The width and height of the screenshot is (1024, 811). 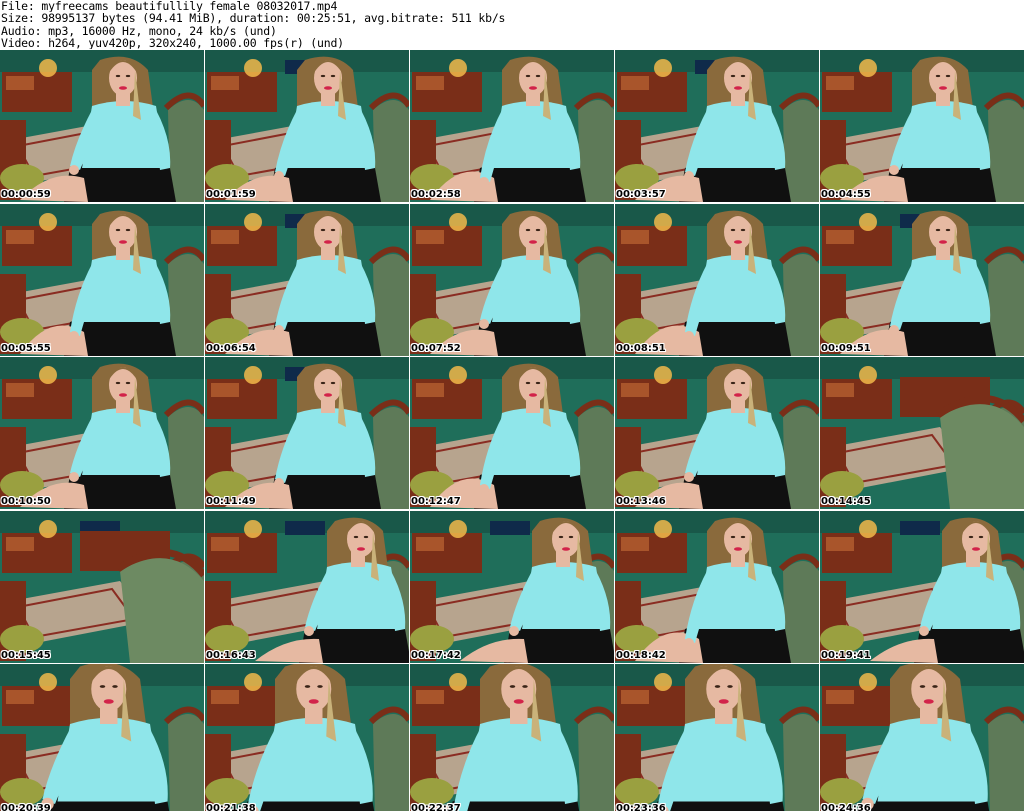 I want to click on frame-timestamp: 00:12:47, so click(x=436, y=501).